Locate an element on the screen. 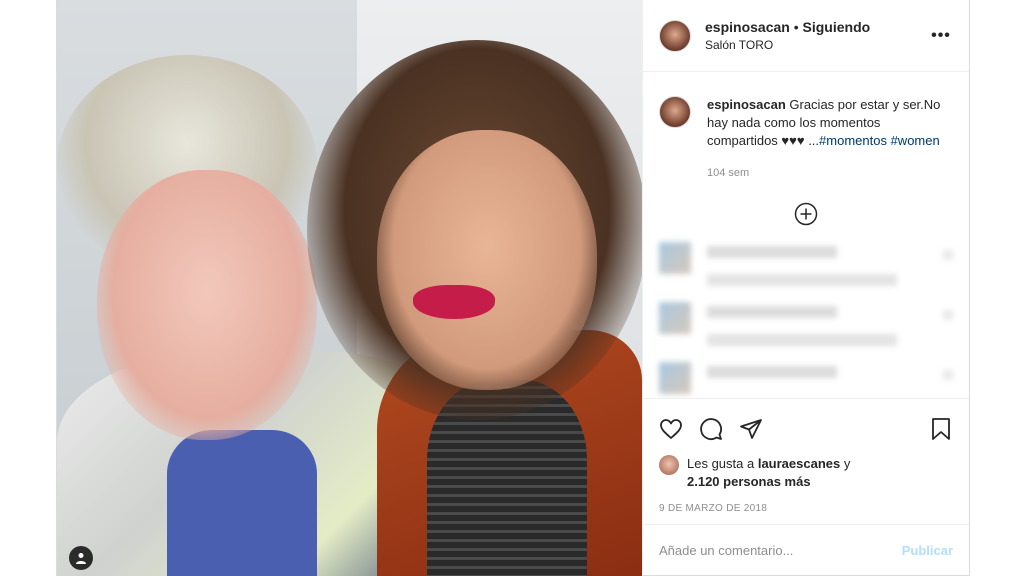 This screenshot has height=576, width=1024. load-more-comments-button is located at coordinates (806, 214).